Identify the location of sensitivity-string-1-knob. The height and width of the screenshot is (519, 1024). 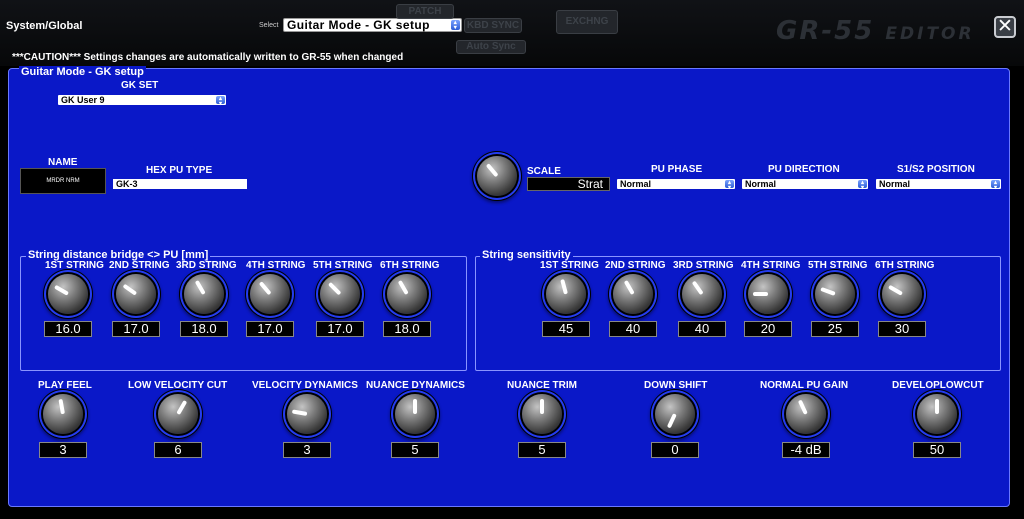
(566, 294).